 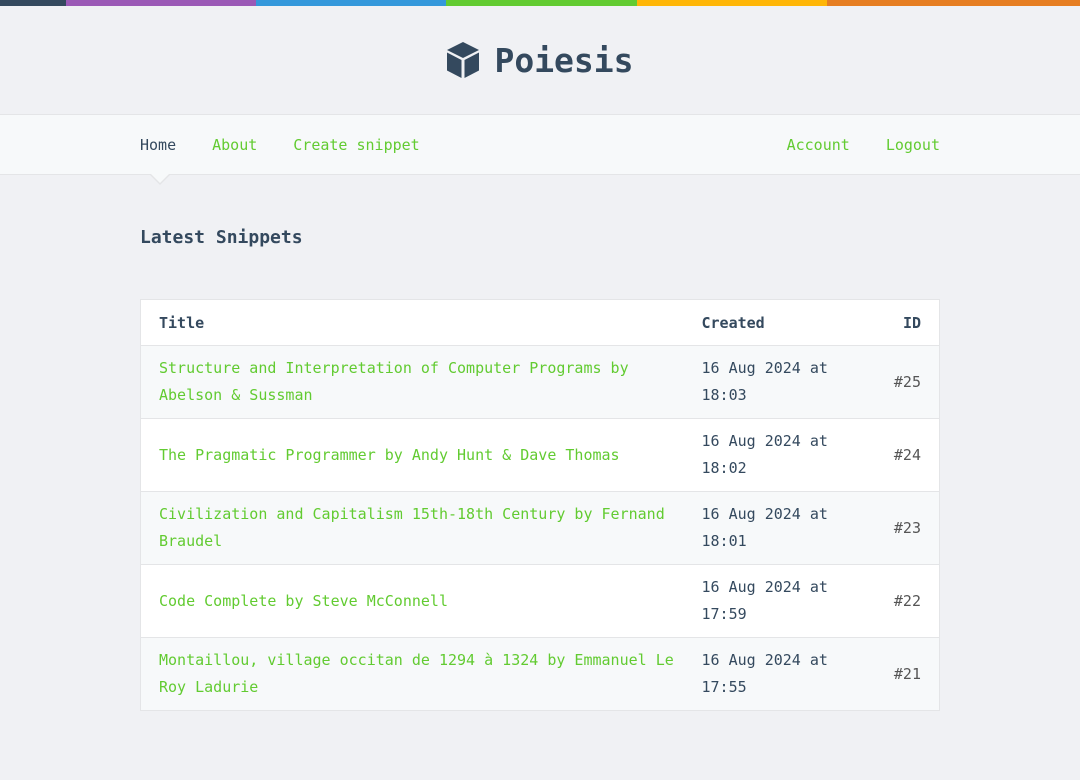 What do you see at coordinates (779, 528) in the screenshot?
I see `snippet-created: 16 Aug 2024 at 18:01` at bounding box center [779, 528].